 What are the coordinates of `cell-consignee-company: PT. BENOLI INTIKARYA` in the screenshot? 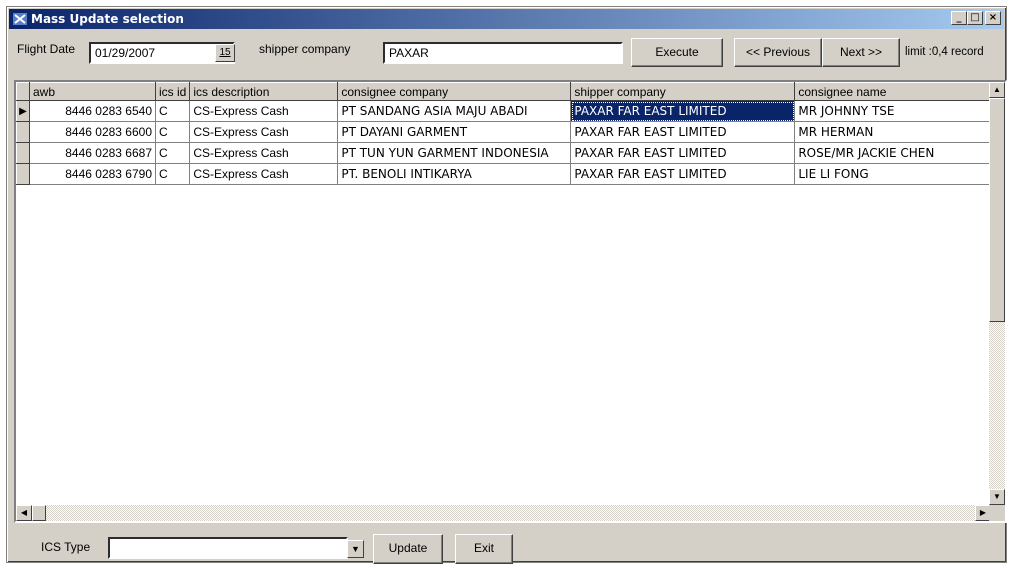 It's located at (454, 174).